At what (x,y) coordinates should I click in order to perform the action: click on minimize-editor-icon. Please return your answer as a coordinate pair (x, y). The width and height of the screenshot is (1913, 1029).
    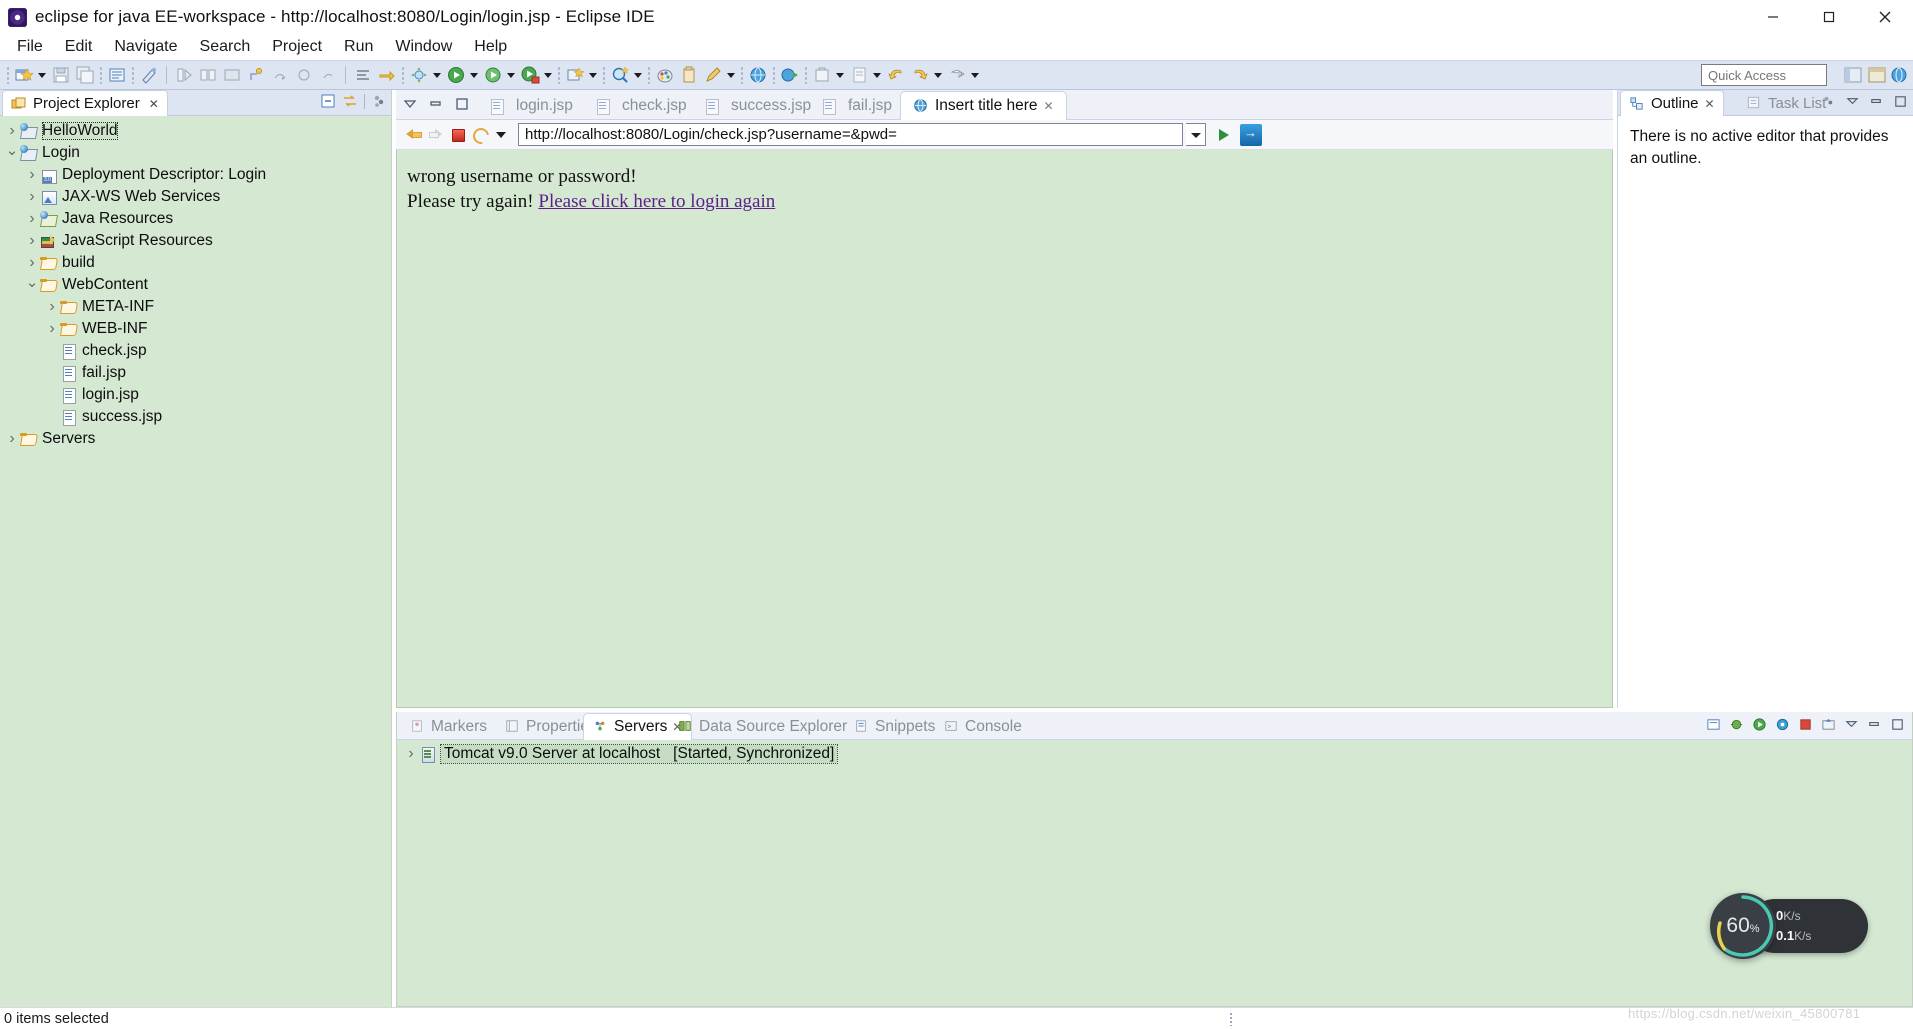
    Looking at the image, I should click on (436, 104).